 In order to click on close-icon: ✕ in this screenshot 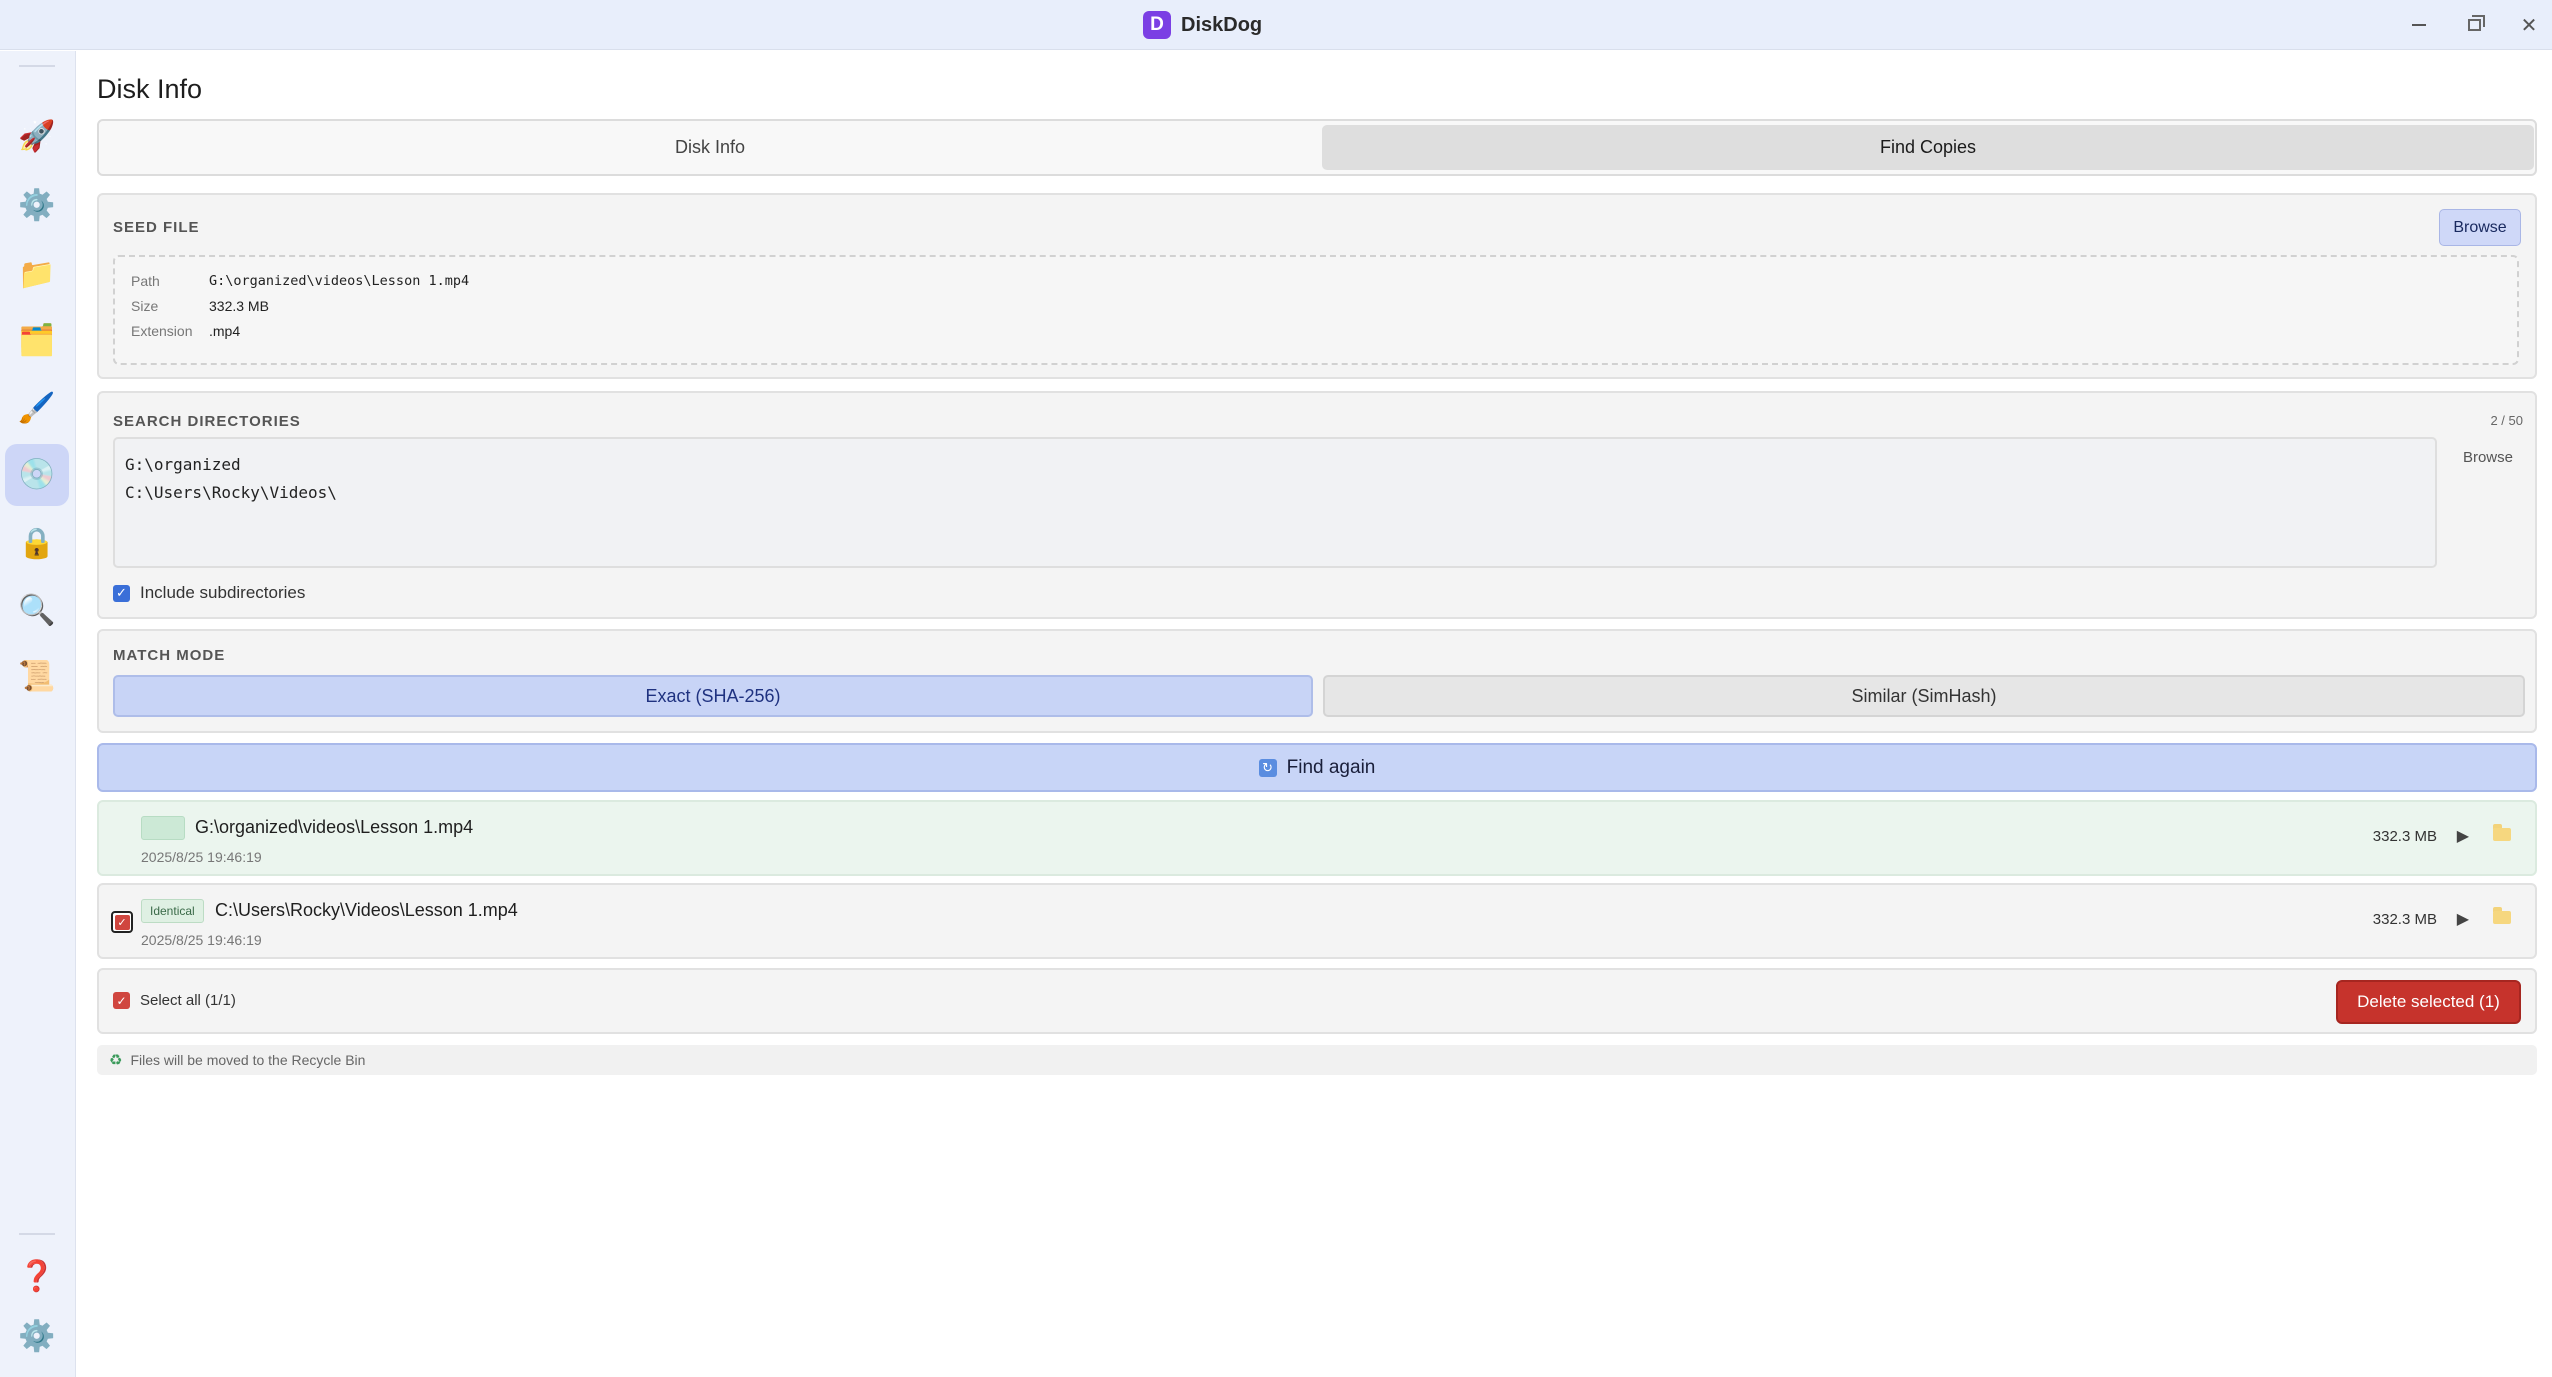, I will do `click(2529, 25)`.